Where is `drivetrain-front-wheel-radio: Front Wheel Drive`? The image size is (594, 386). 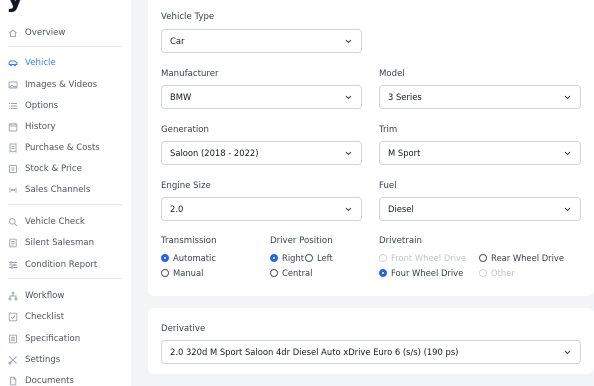 drivetrain-front-wheel-radio: Front Wheel Drive is located at coordinates (422, 258).